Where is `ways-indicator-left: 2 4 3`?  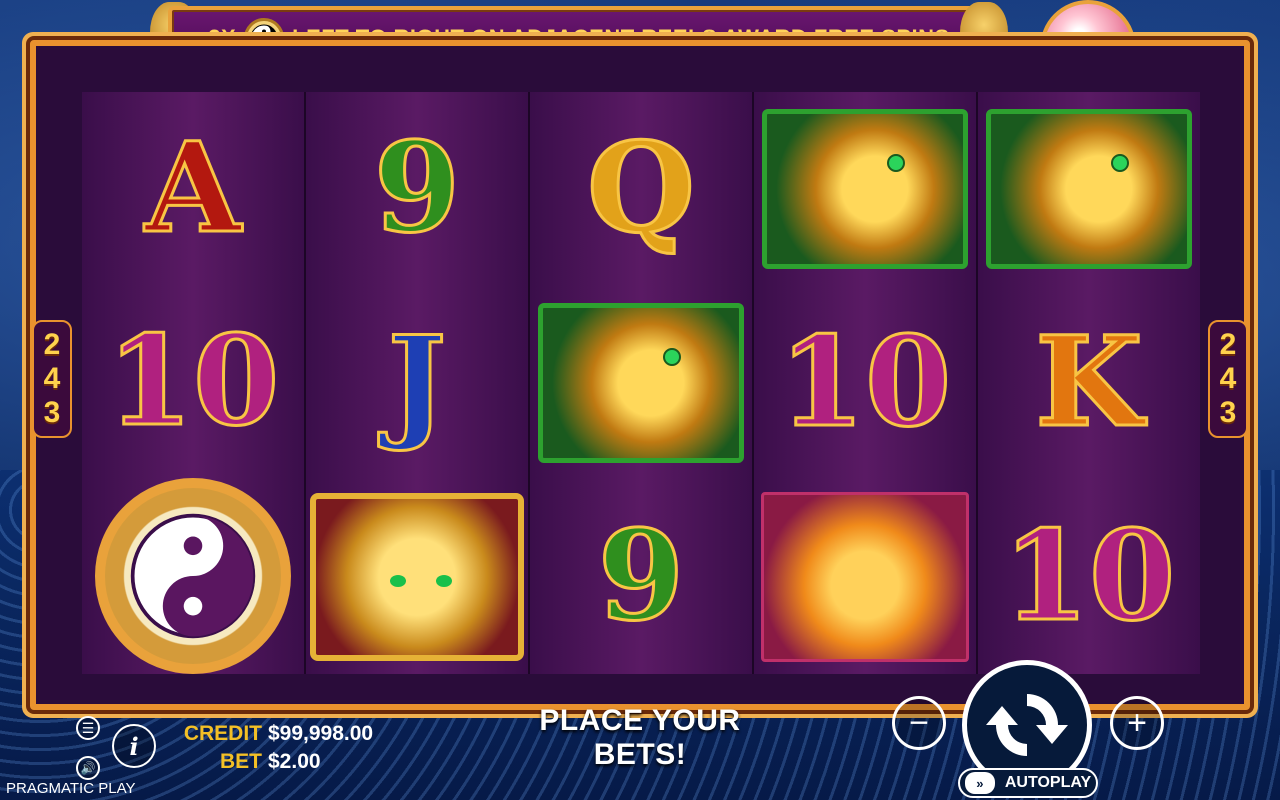 ways-indicator-left: 2 4 3 is located at coordinates (52, 379).